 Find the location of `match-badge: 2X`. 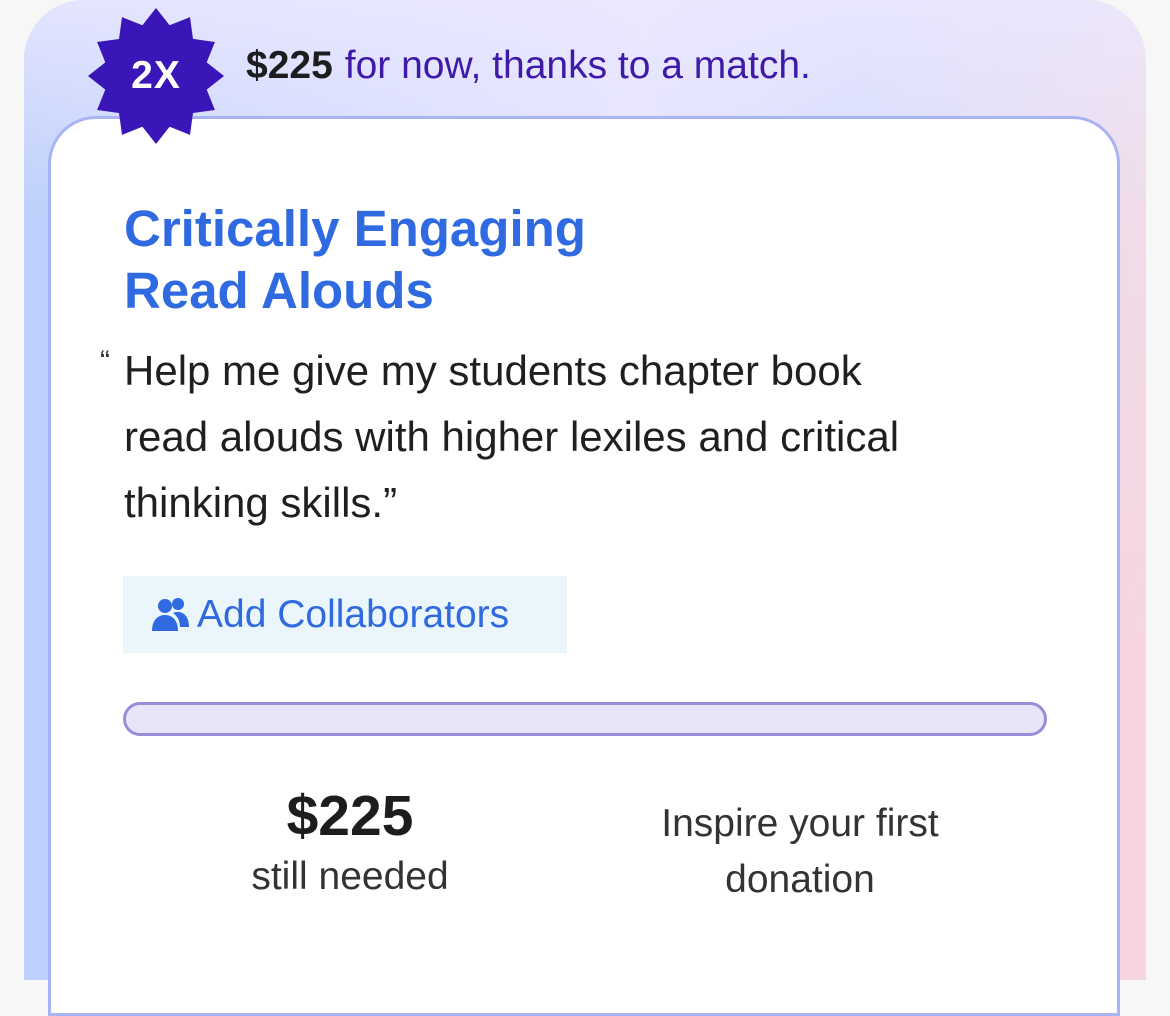

match-badge: 2X is located at coordinates (156, 76).